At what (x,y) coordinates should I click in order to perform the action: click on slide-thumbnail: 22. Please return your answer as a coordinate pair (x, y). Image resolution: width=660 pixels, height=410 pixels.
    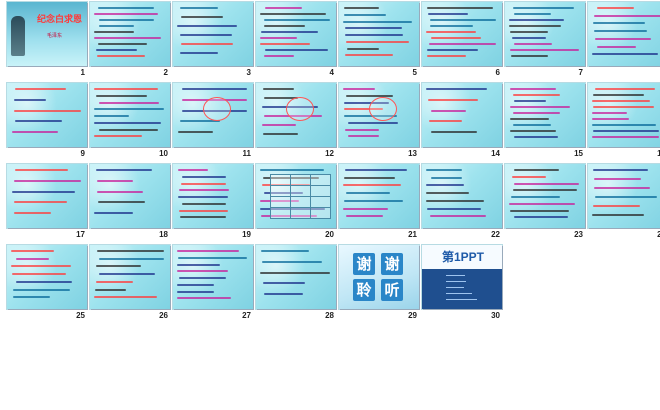
    Looking at the image, I should click on (462, 204).